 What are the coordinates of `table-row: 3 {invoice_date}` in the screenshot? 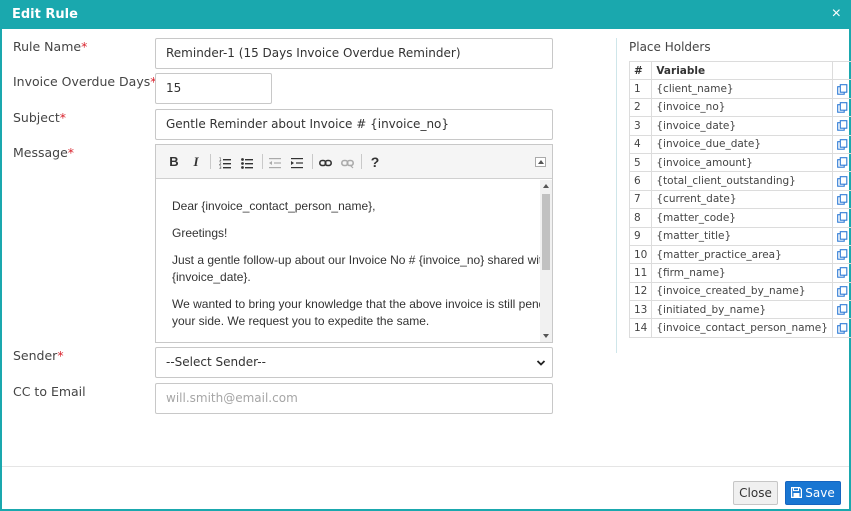 It's located at (739, 126).